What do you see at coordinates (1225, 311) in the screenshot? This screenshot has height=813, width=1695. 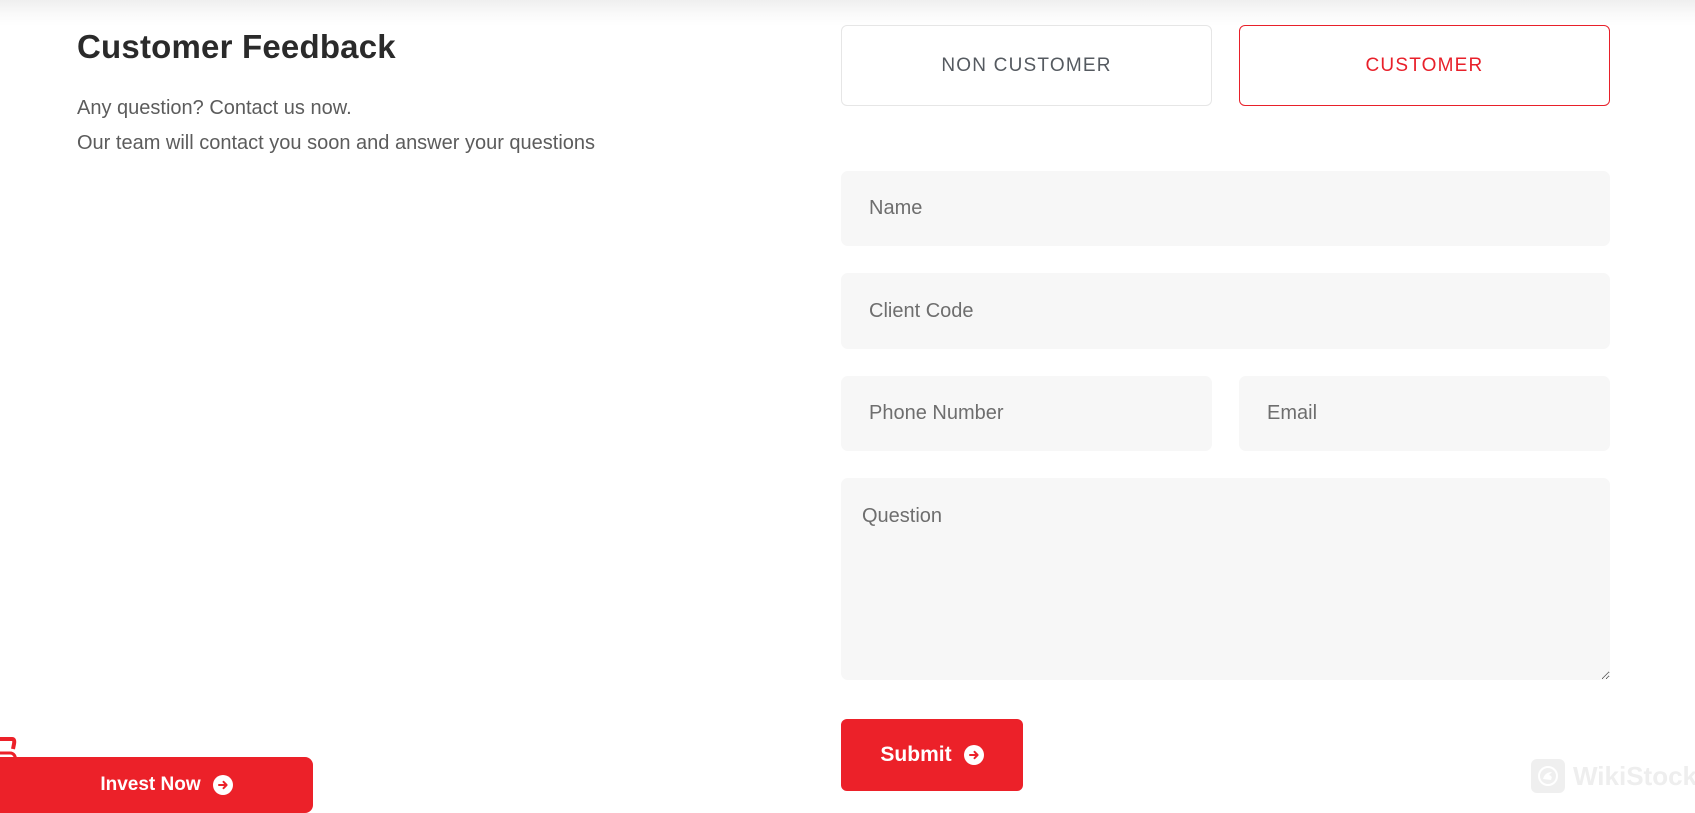 I see `client-code-input` at bounding box center [1225, 311].